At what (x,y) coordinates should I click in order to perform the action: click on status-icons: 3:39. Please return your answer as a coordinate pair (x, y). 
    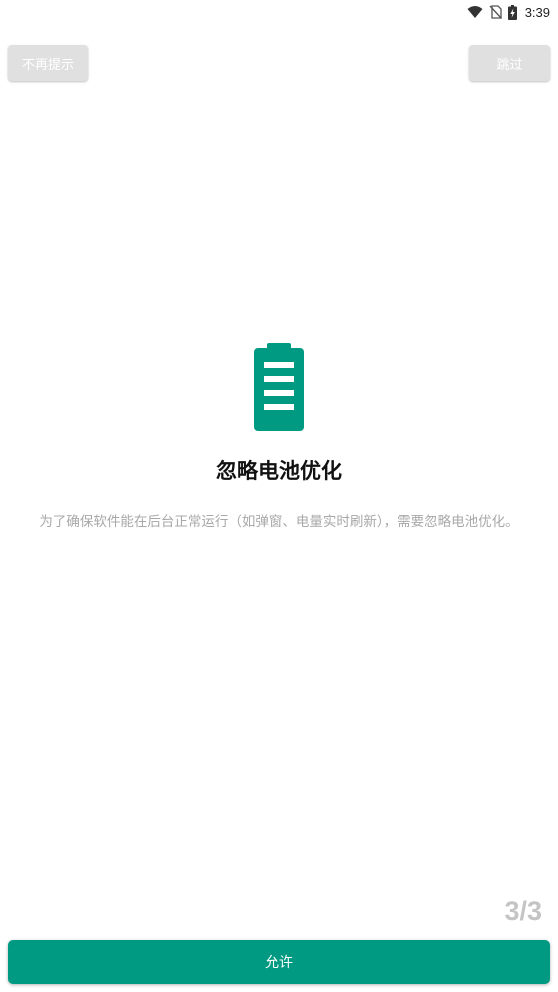
    Looking at the image, I should click on (508, 12).